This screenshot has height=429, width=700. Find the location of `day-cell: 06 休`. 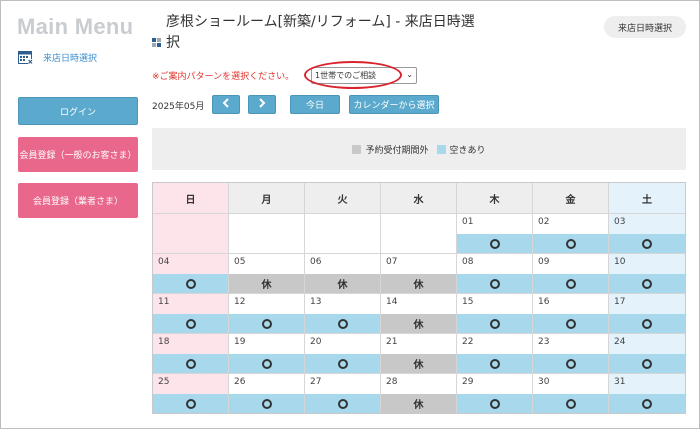

day-cell: 06 休 is located at coordinates (343, 273).